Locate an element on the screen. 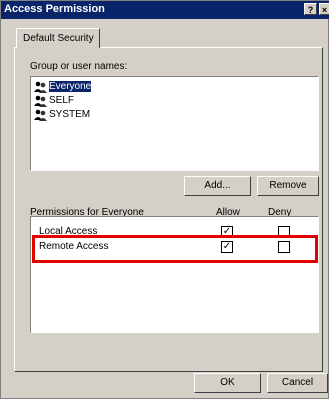  list-item-everyone: Everyone is located at coordinates (62, 87).